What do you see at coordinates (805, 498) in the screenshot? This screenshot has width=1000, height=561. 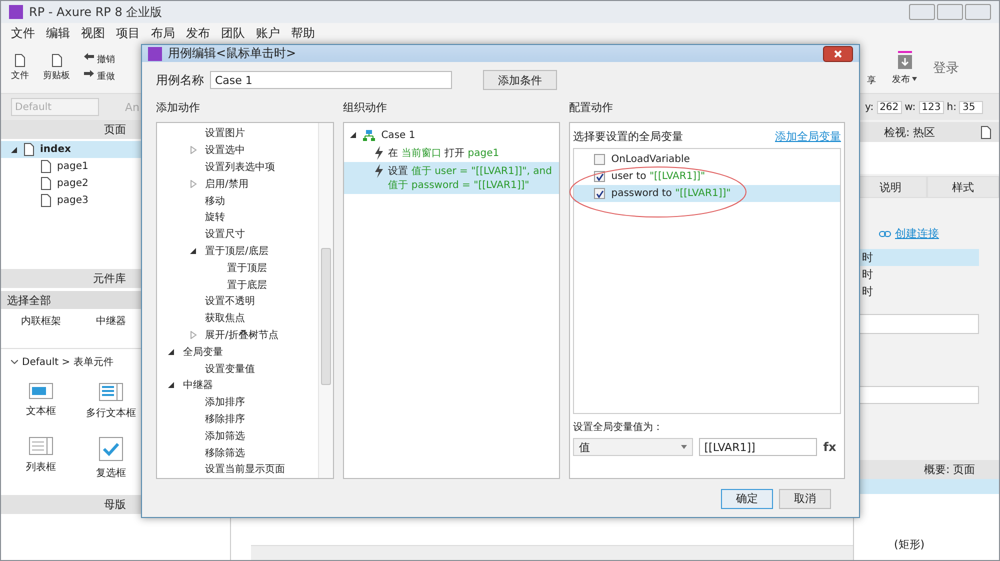 I see `cancel-button: 取消` at bounding box center [805, 498].